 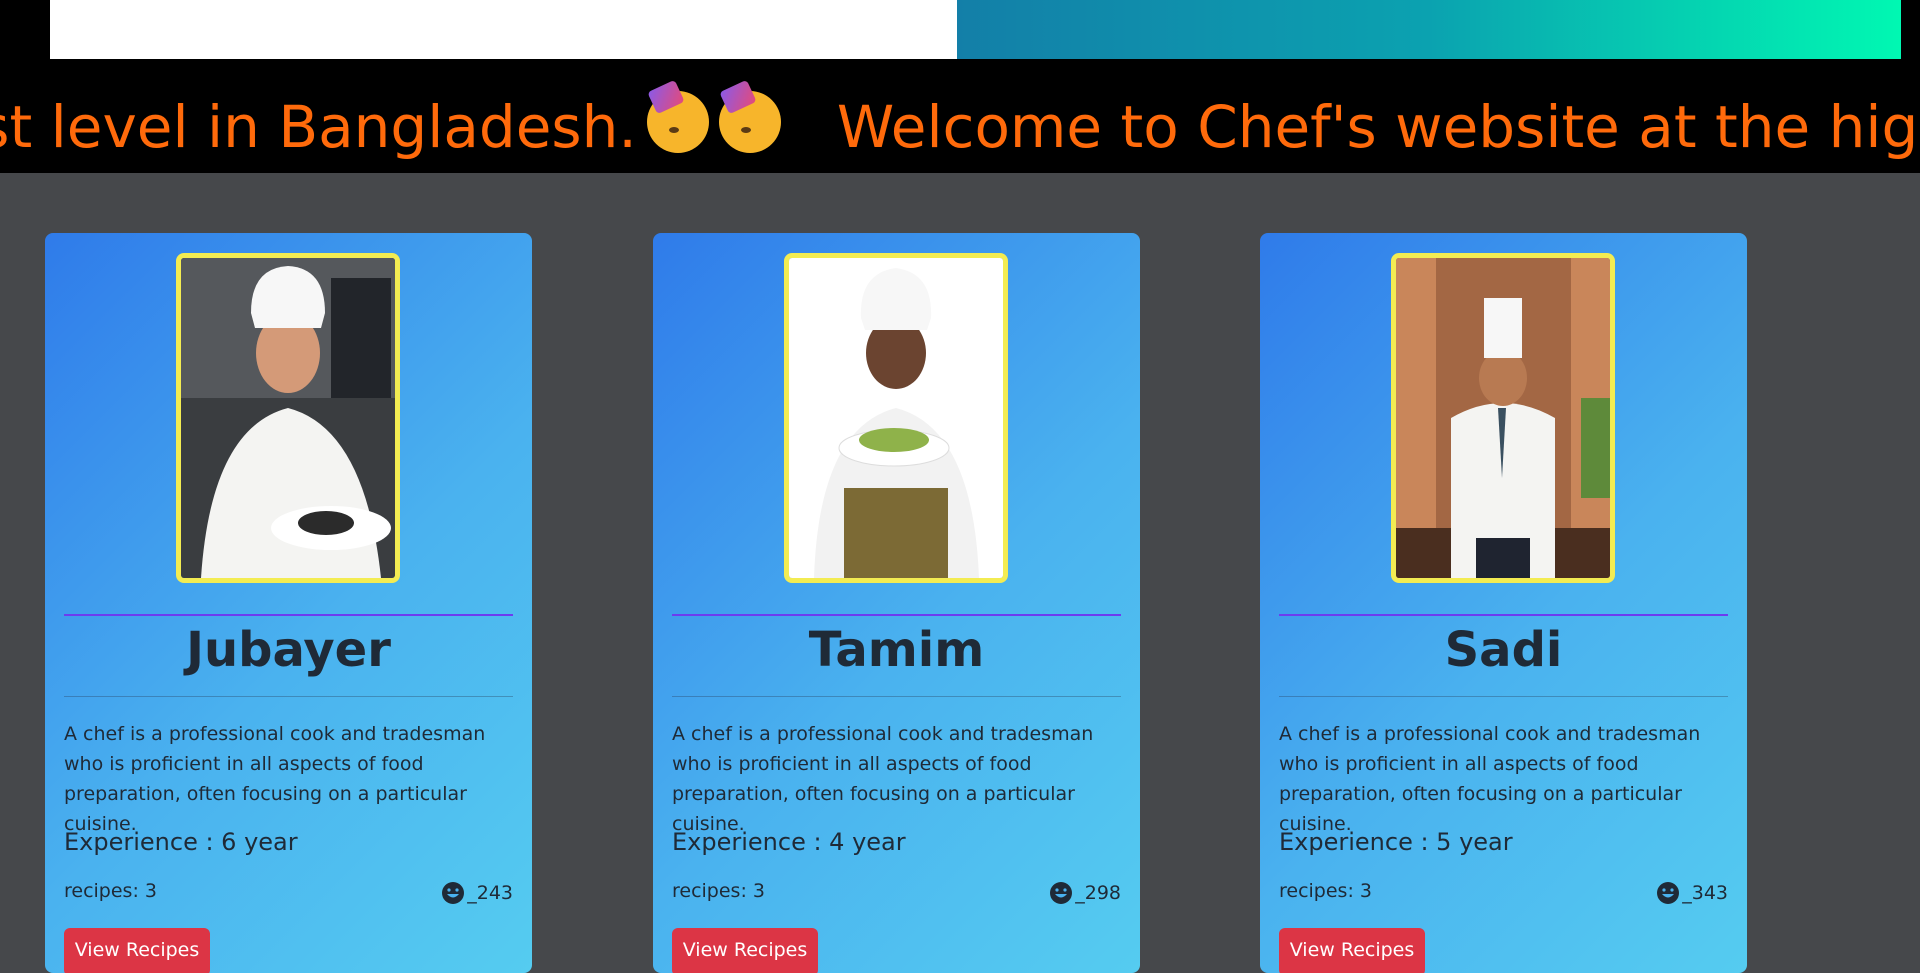 I want to click on chef-name: Tamim, so click(x=896, y=650).